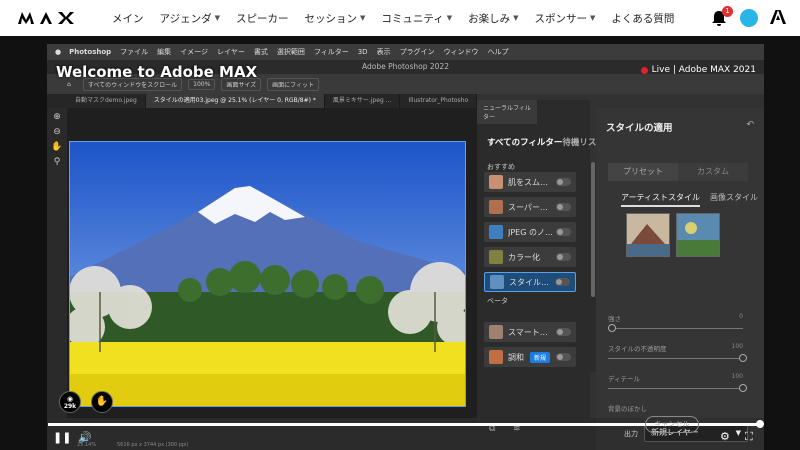 Image resolution: width=800 pixels, height=450 pixels. What do you see at coordinates (565, 18) in the screenshot?
I see `nav-item-sponsors: スポンサー ▼` at bounding box center [565, 18].